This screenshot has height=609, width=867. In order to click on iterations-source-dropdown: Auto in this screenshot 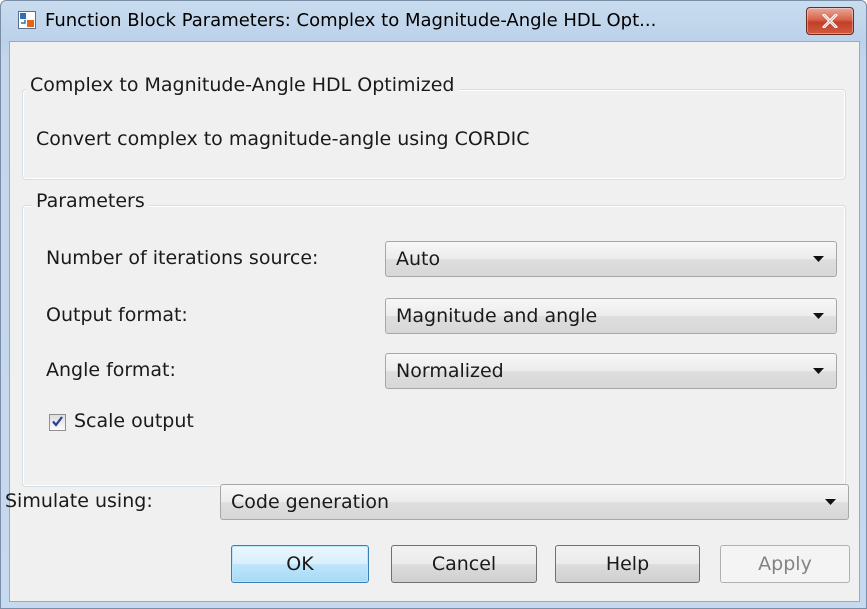, I will do `click(611, 259)`.